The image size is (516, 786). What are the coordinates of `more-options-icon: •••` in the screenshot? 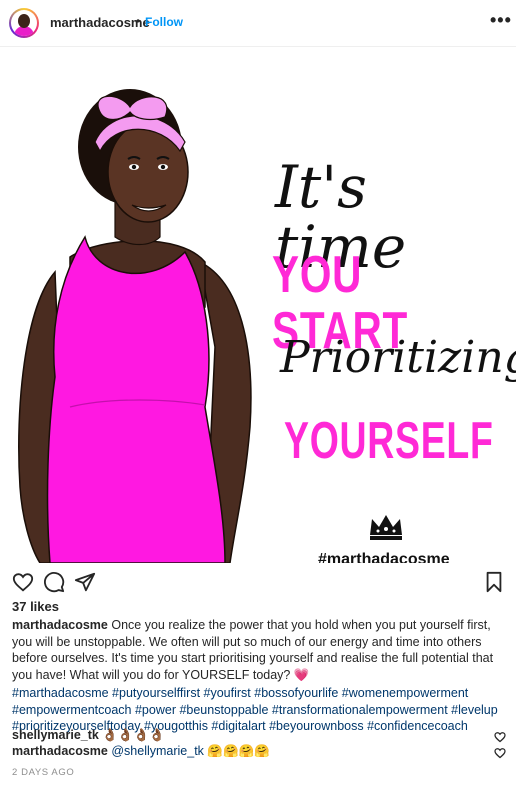 It's located at (501, 20).